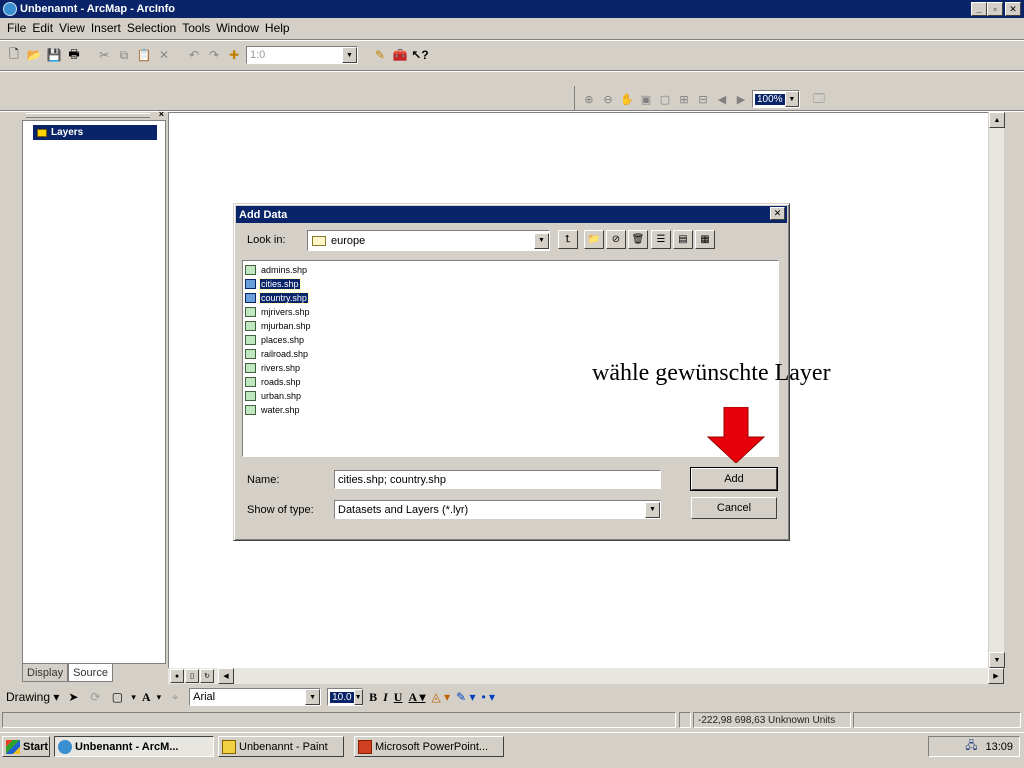  What do you see at coordinates (207, 676) in the screenshot?
I see `refresh-view-icon: ↻` at bounding box center [207, 676].